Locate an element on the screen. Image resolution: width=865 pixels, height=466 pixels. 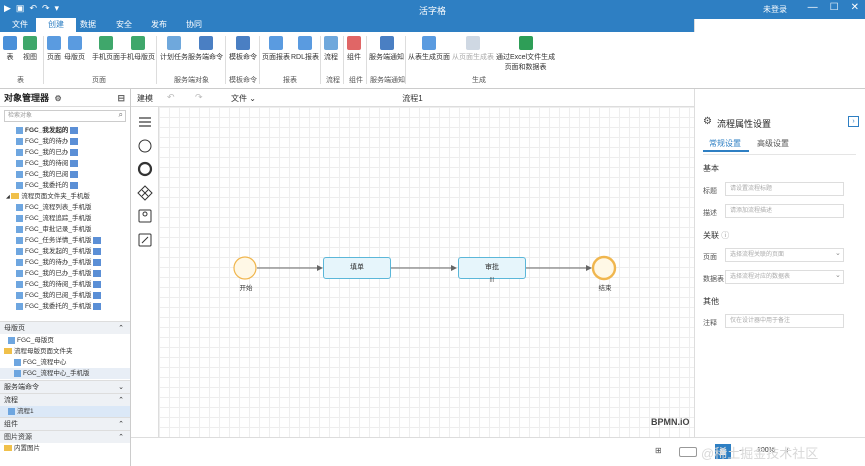
schedule-task-button: 计划任务 is located at coordinates (174, 49).